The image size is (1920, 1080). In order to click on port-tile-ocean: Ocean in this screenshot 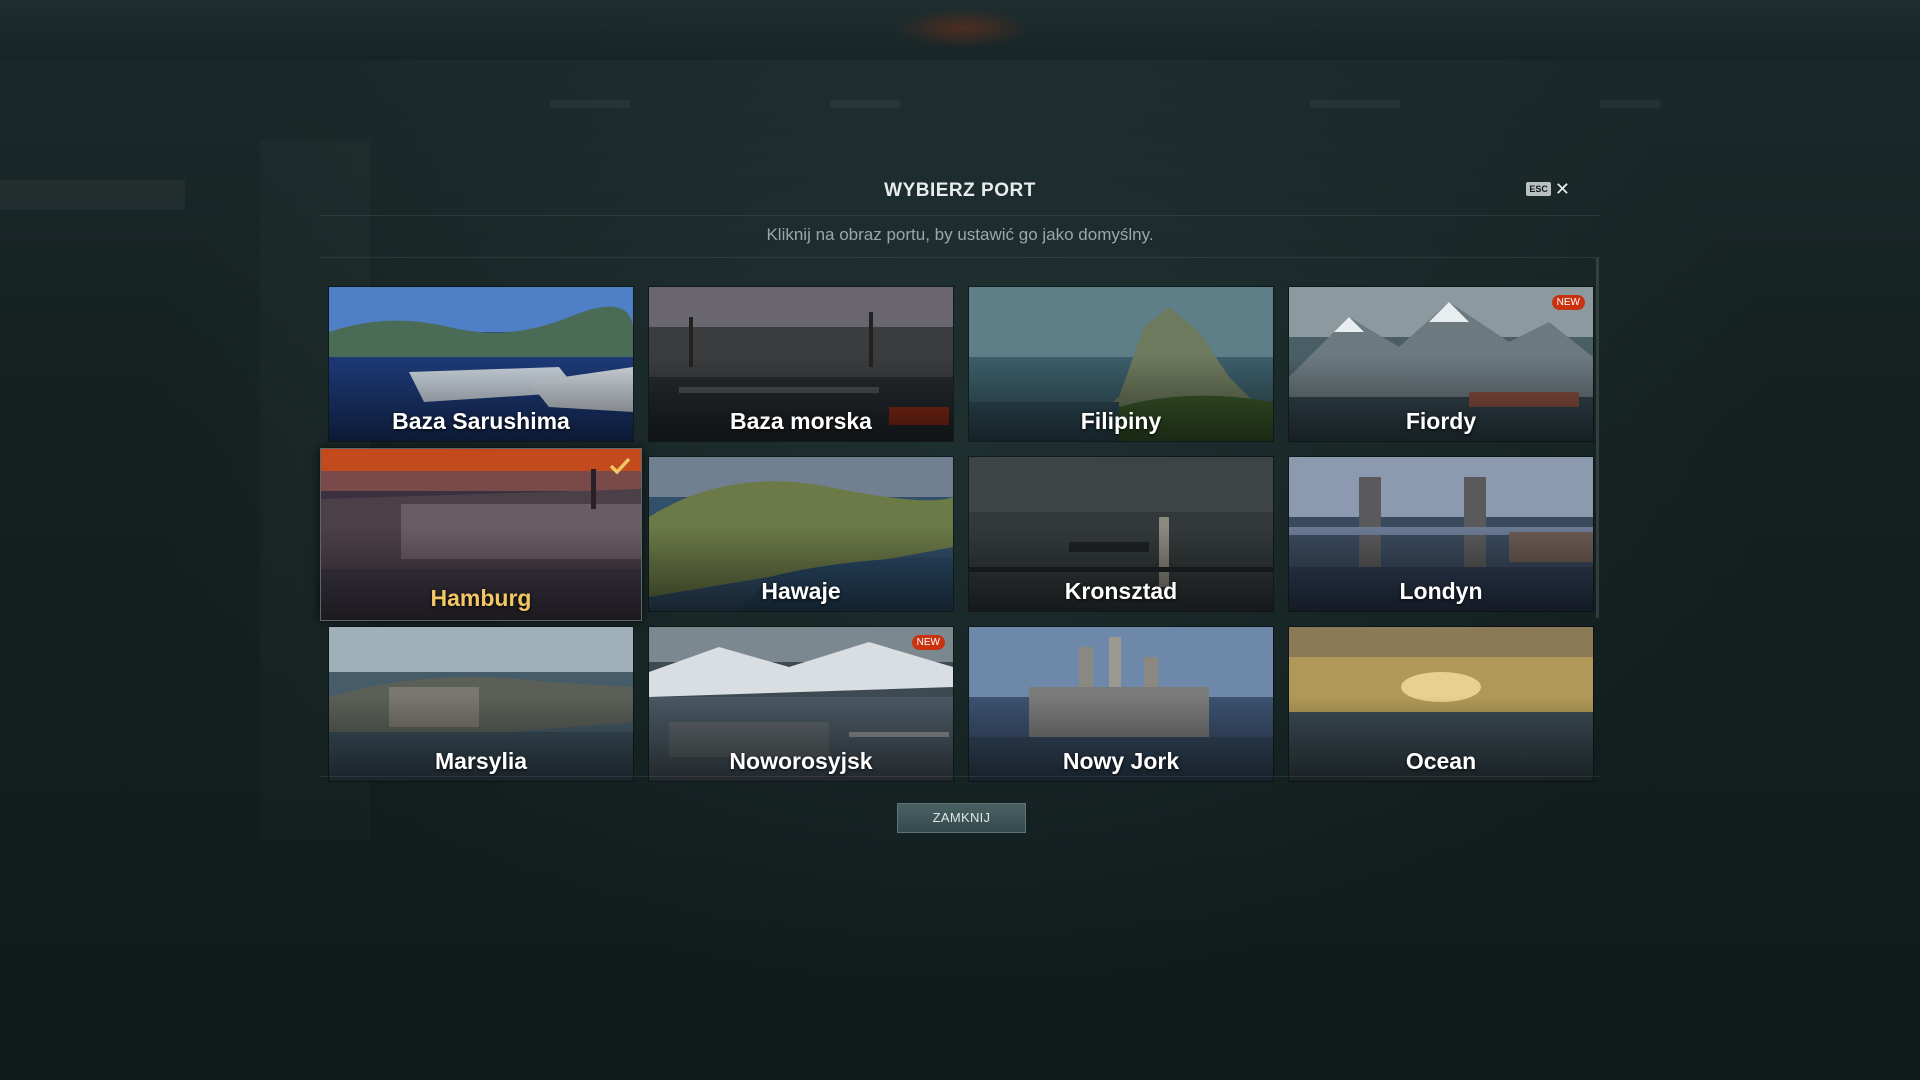, I will do `click(1441, 704)`.